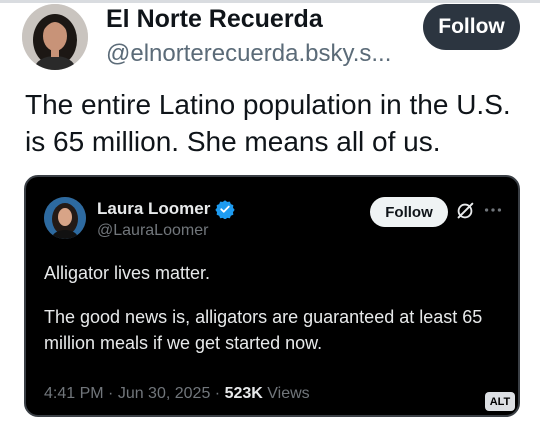 The image size is (540, 426). I want to click on quoted-post-views-count: 523K, so click(243, 393).